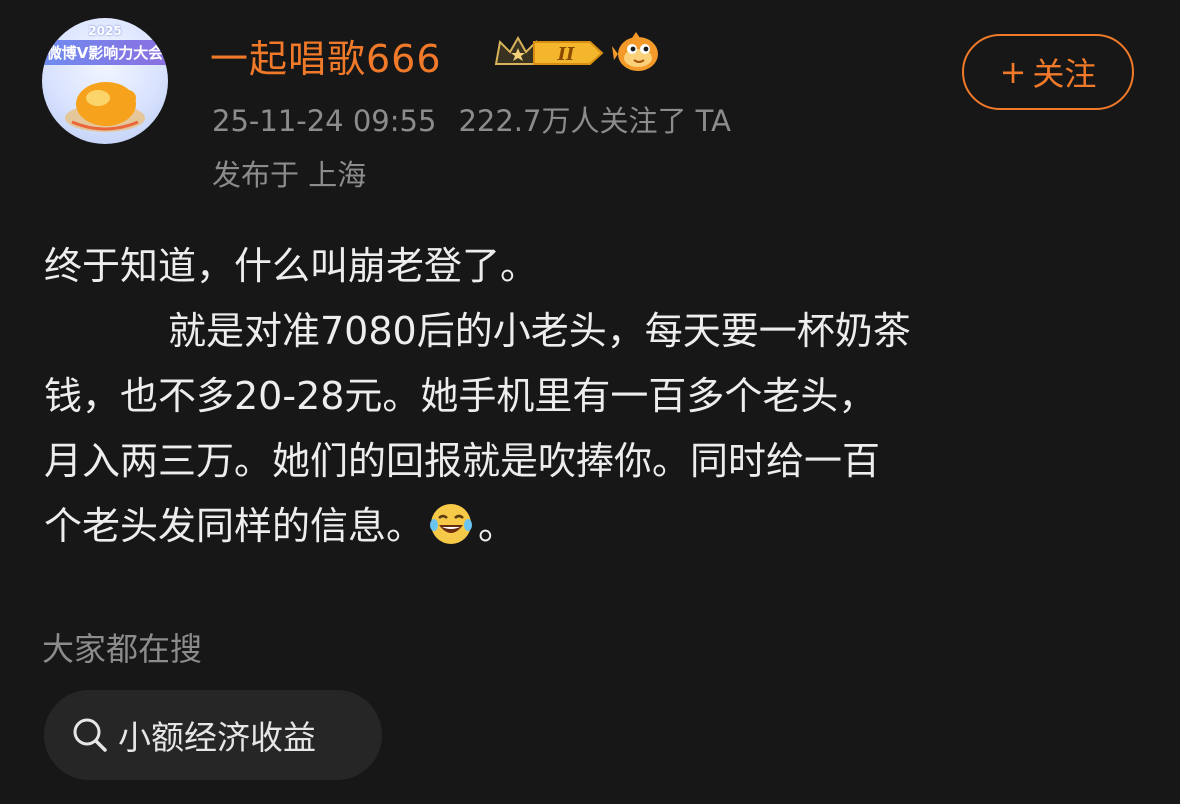 This screenshot has width=1180, height=804. I want to click on follow-button-label: 关注, so click(1064, 74).